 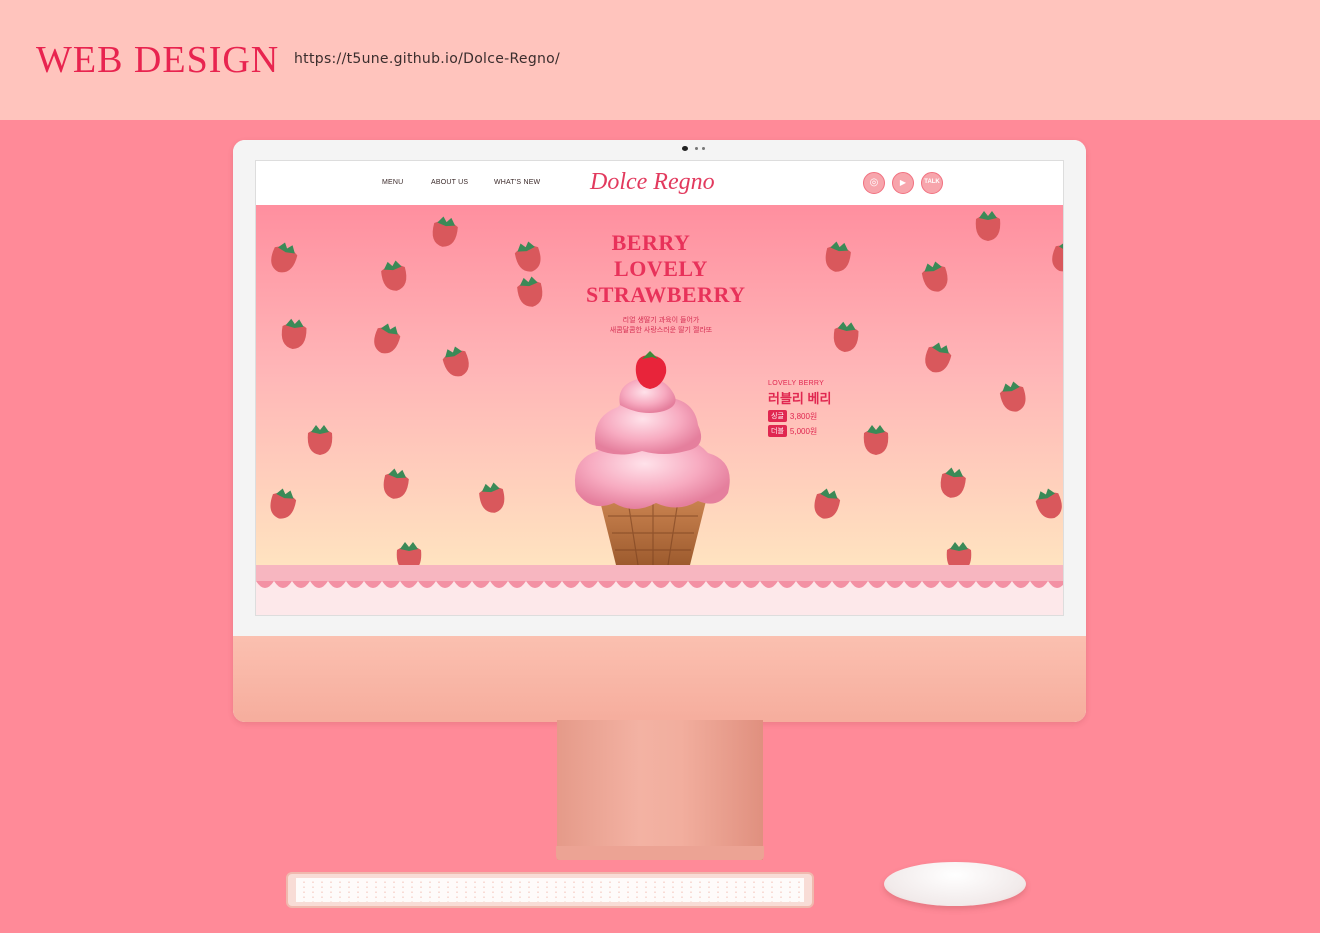 I want to click on product-name-en: LOVELY BERRY, so click(x=796, y=383).